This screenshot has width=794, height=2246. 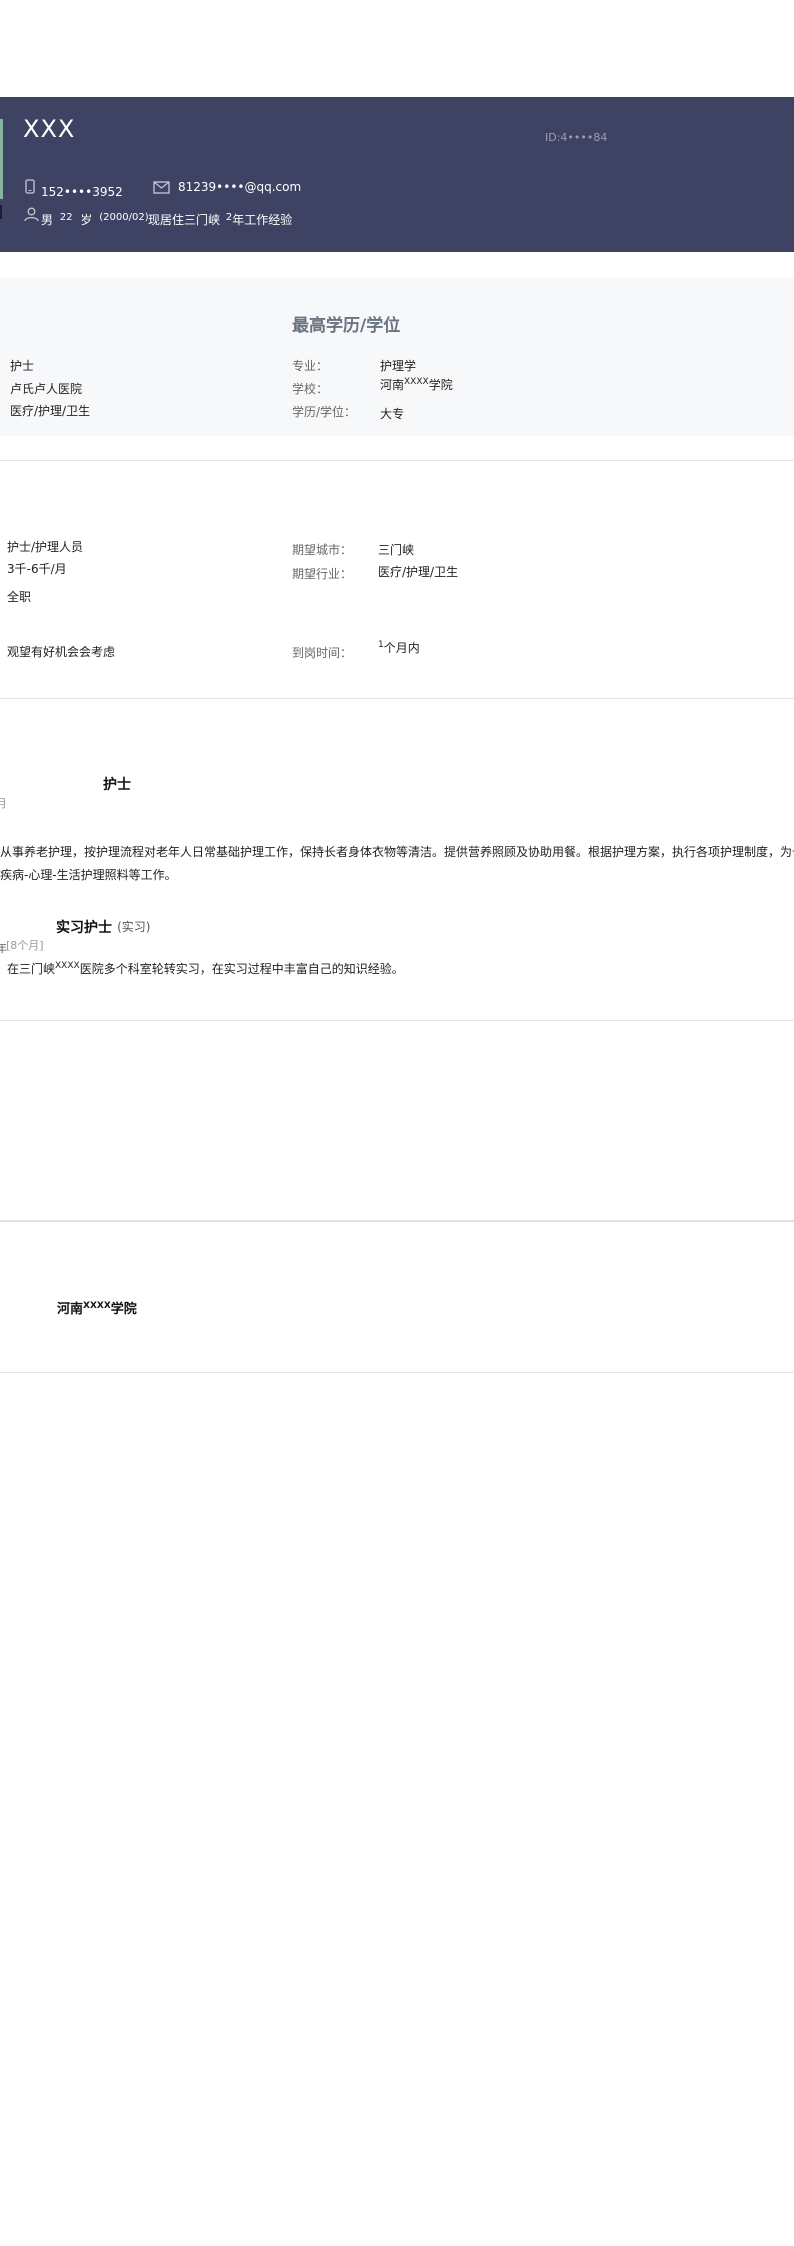 What do you see at coordinates (61, 652) in the screenshot?
I see `job-status: 观望有好机会会考虑` at bounding box center [61, 652].